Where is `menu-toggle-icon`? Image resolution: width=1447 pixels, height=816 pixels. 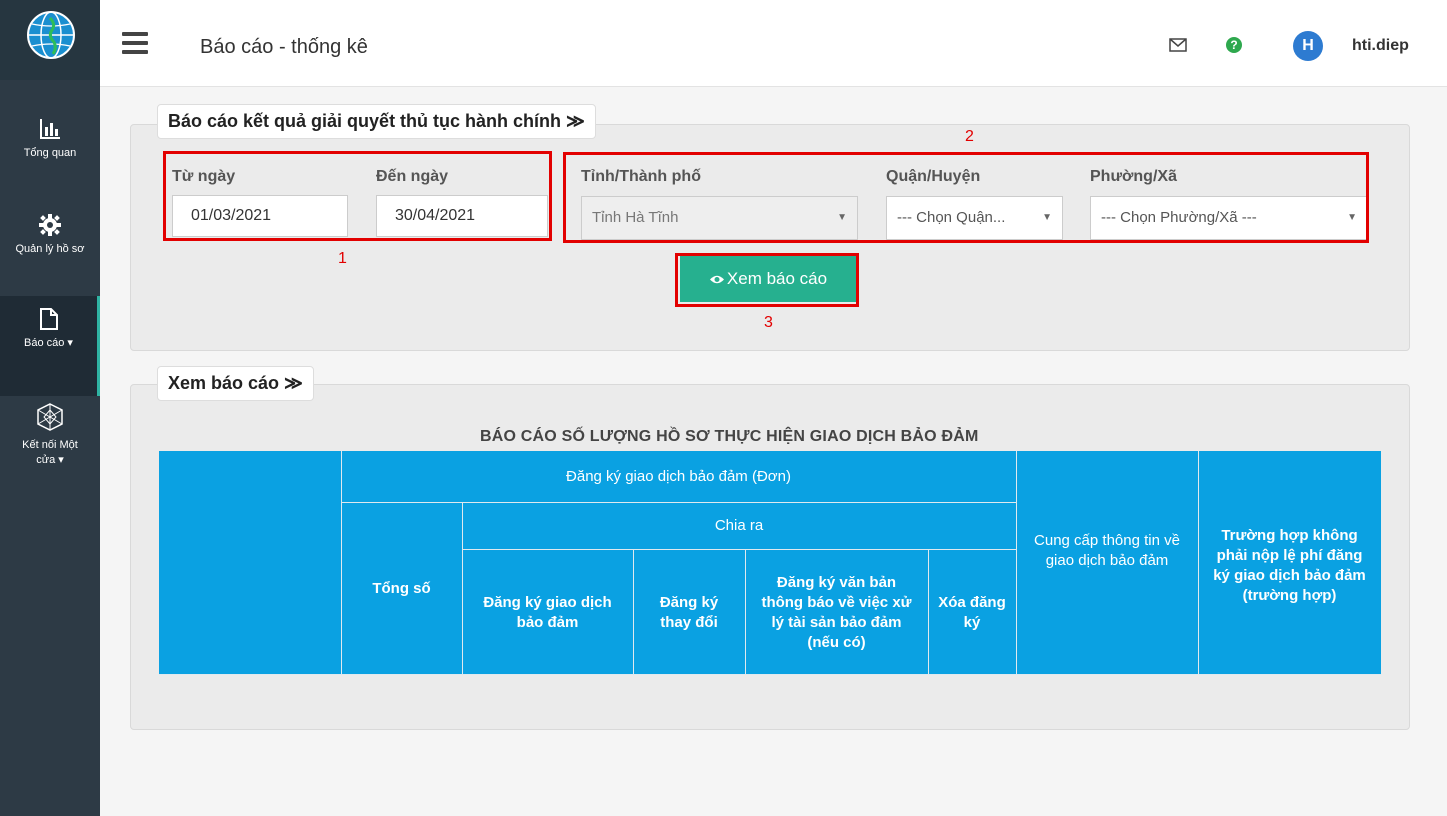
menu-toggle-icon is located at coordinates (135, 43).